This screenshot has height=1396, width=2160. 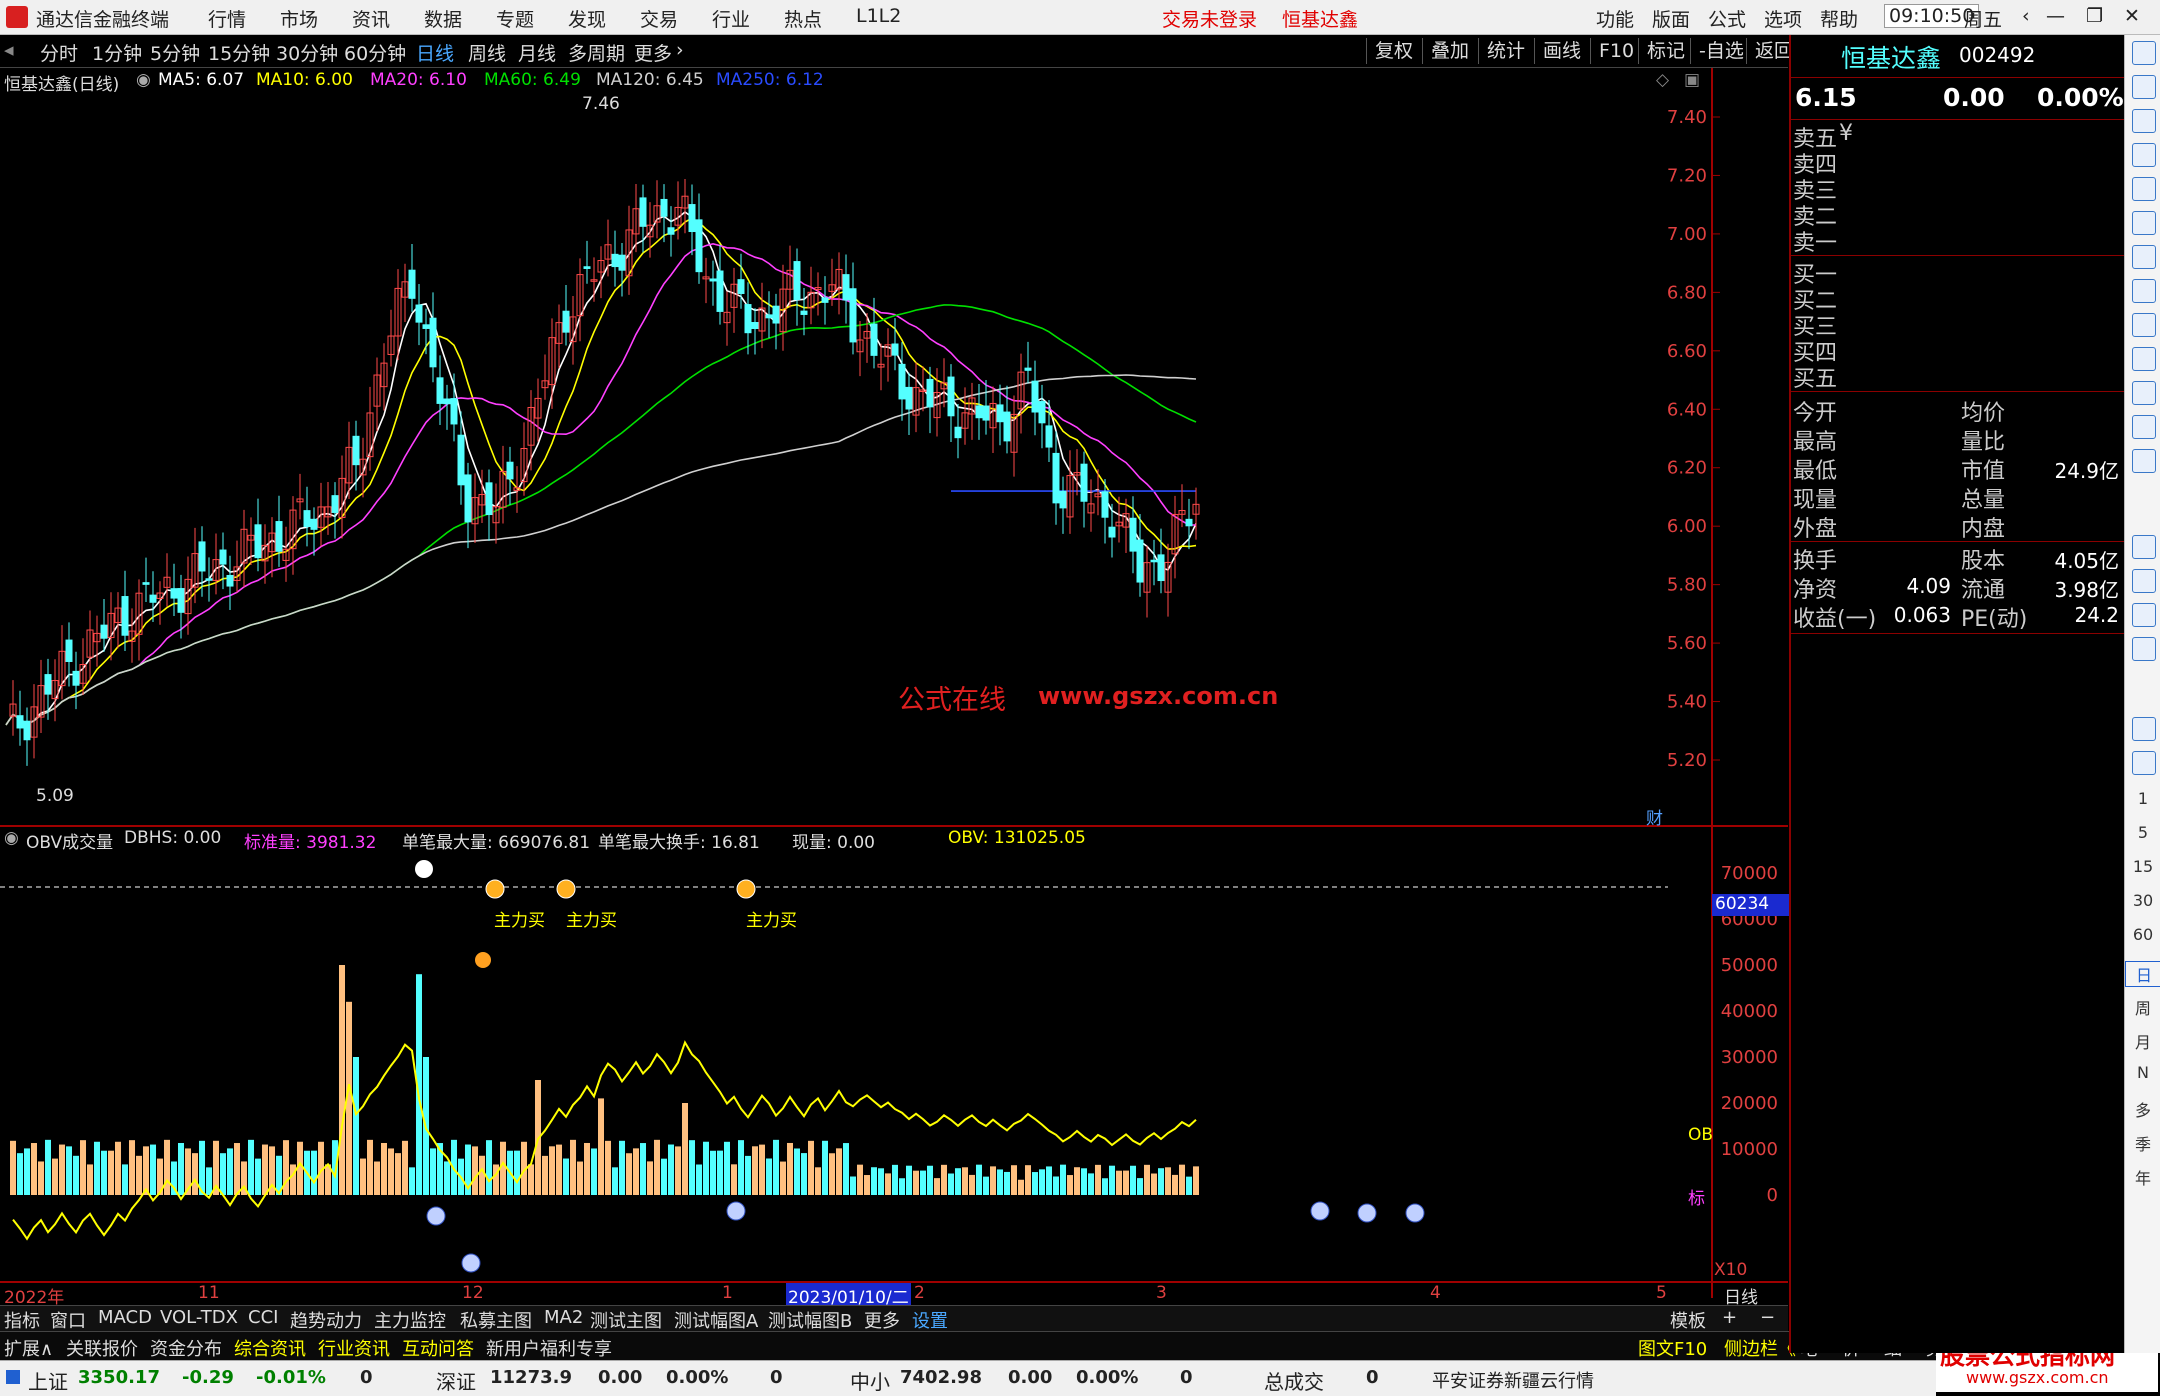 What do you see at coordinates (2144, 649) in the screenshot?
I see `pen-icon` at bounding box center [2144, 649].